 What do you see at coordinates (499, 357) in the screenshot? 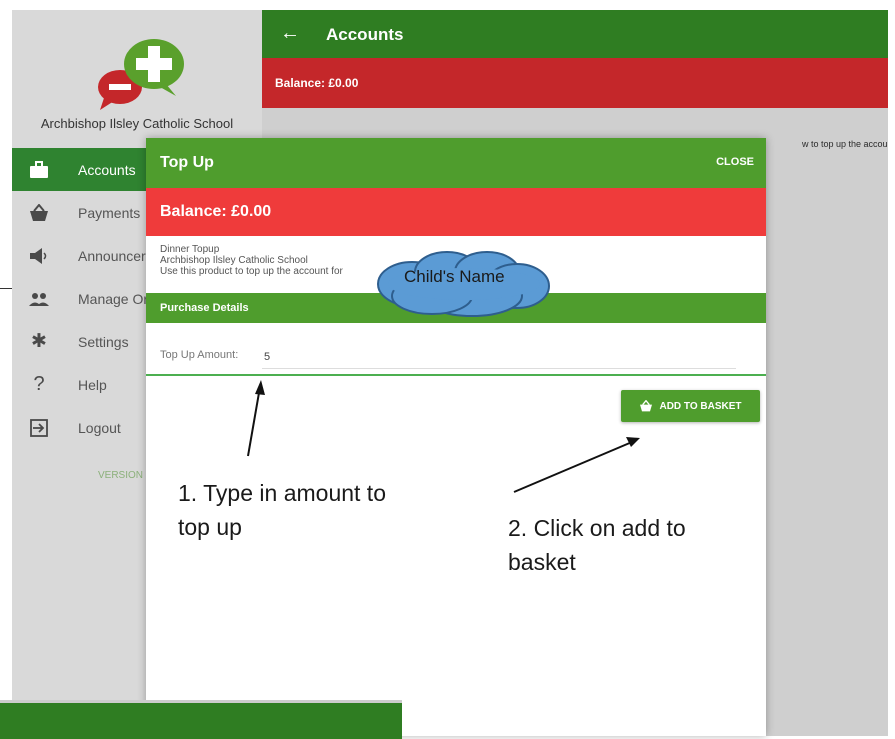
I see `top-up-amount-input` at bounding box center [499, 357].